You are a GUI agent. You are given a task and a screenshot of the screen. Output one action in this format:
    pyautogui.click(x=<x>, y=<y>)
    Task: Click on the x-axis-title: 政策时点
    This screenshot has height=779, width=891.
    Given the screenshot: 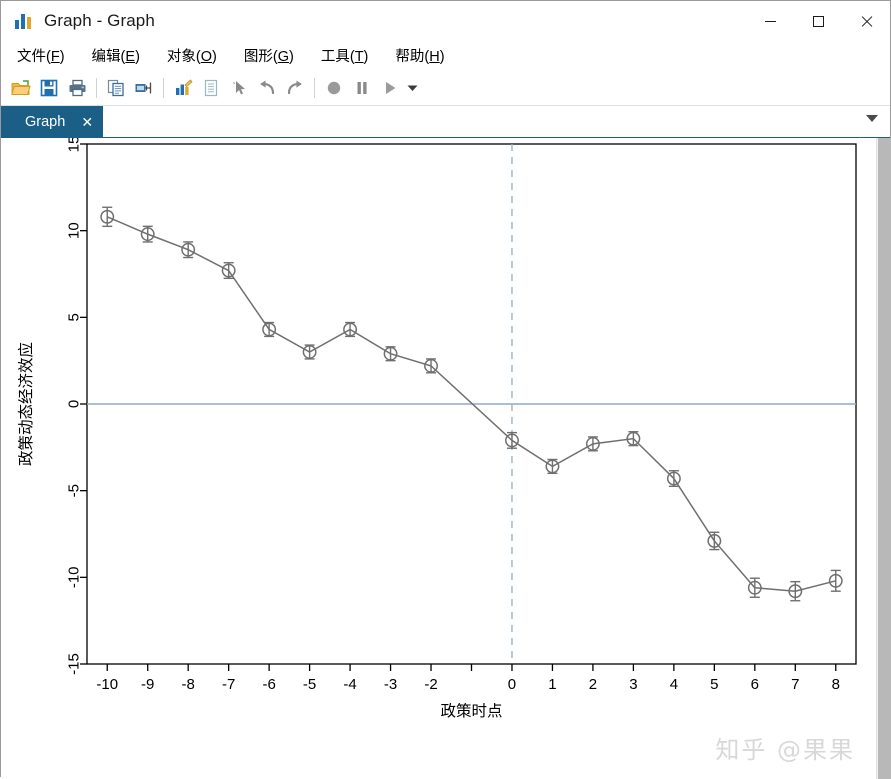 What is the action you would take?
    pyautogui.click(x=471, y=711)
    